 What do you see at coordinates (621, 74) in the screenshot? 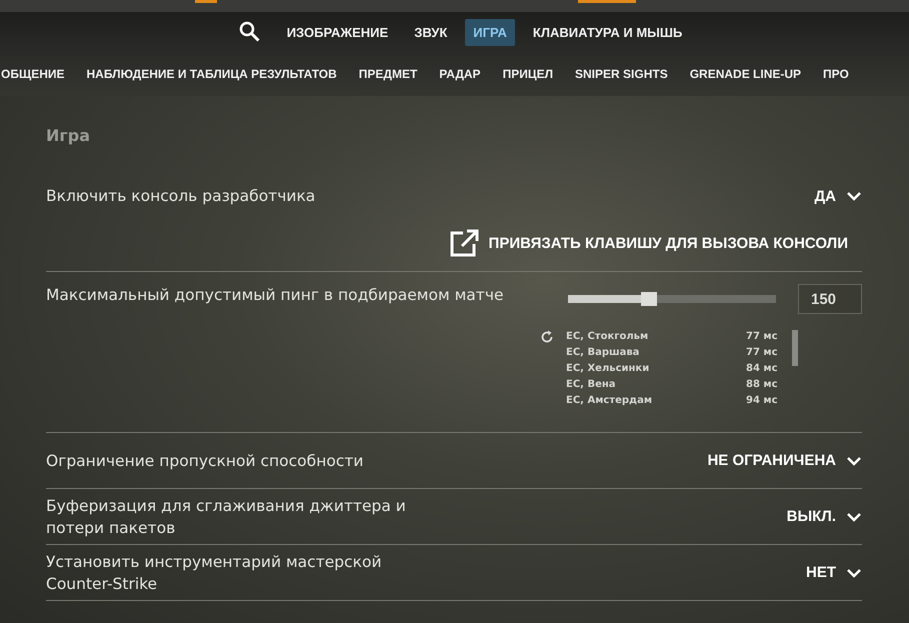
I see `sub-tab: SNIPER SIGHTS` at bounding box center [621, 74].